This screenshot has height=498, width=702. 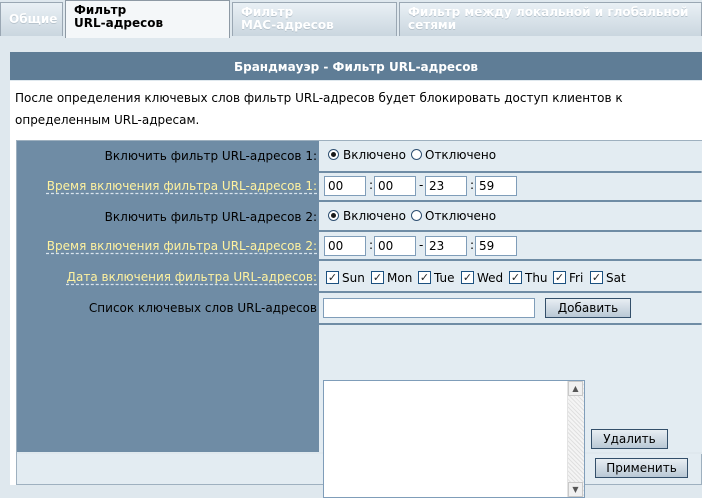 I want to click on enable2-off-label: Отключено, so click(x=461, y=216).